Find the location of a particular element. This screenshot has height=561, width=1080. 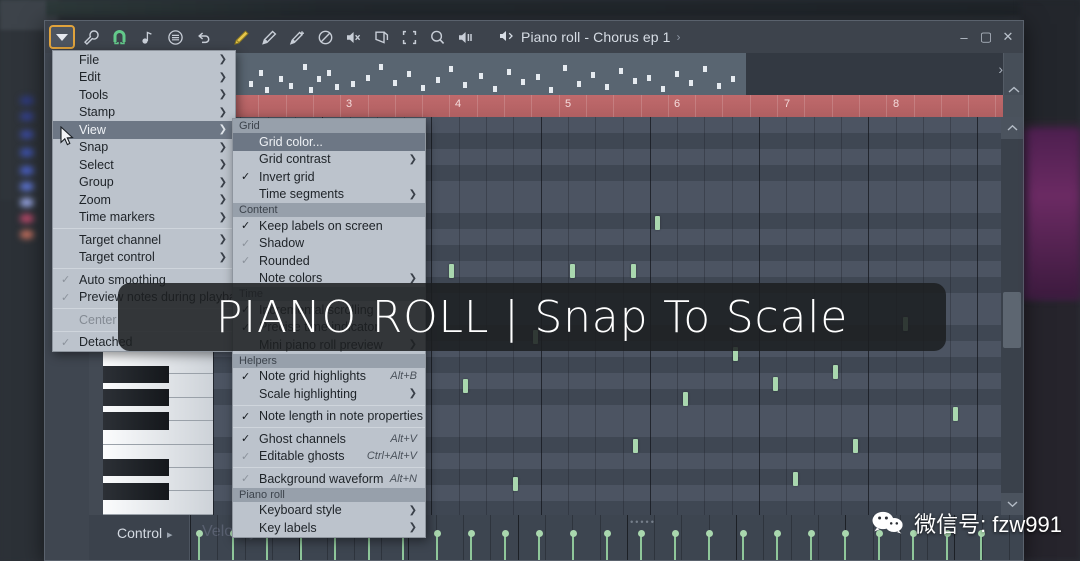

menu-item-file: File ❯ is located at coordinates (144, 60).